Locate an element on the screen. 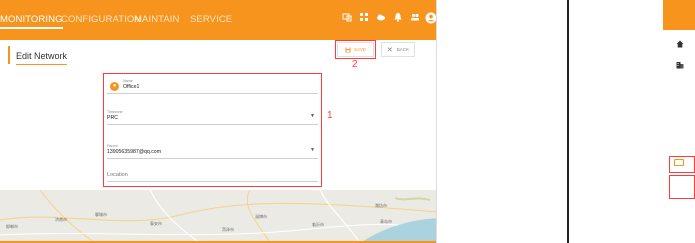  map-city-label: 聊城市 is located at coordinates (101, 214).